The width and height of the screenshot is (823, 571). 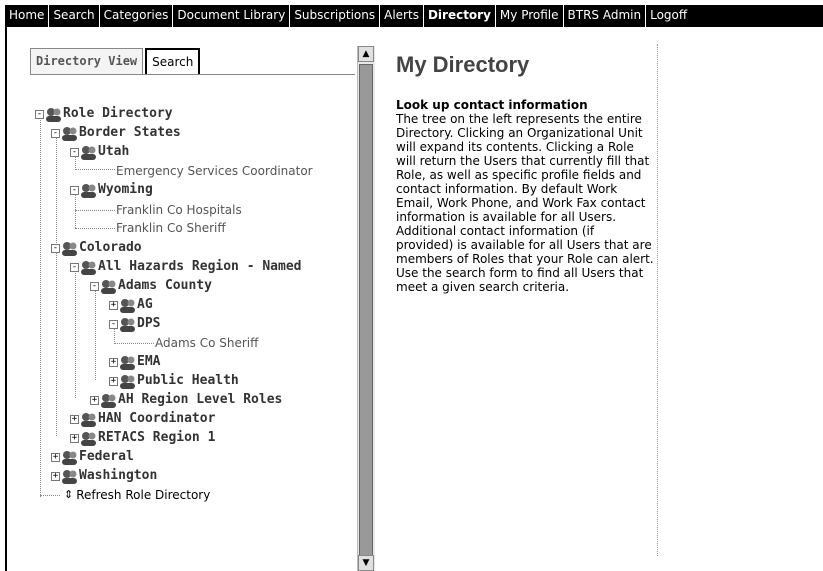 I want to click on nav-tab-alerts: Alerts, so click(x=402, y=16).